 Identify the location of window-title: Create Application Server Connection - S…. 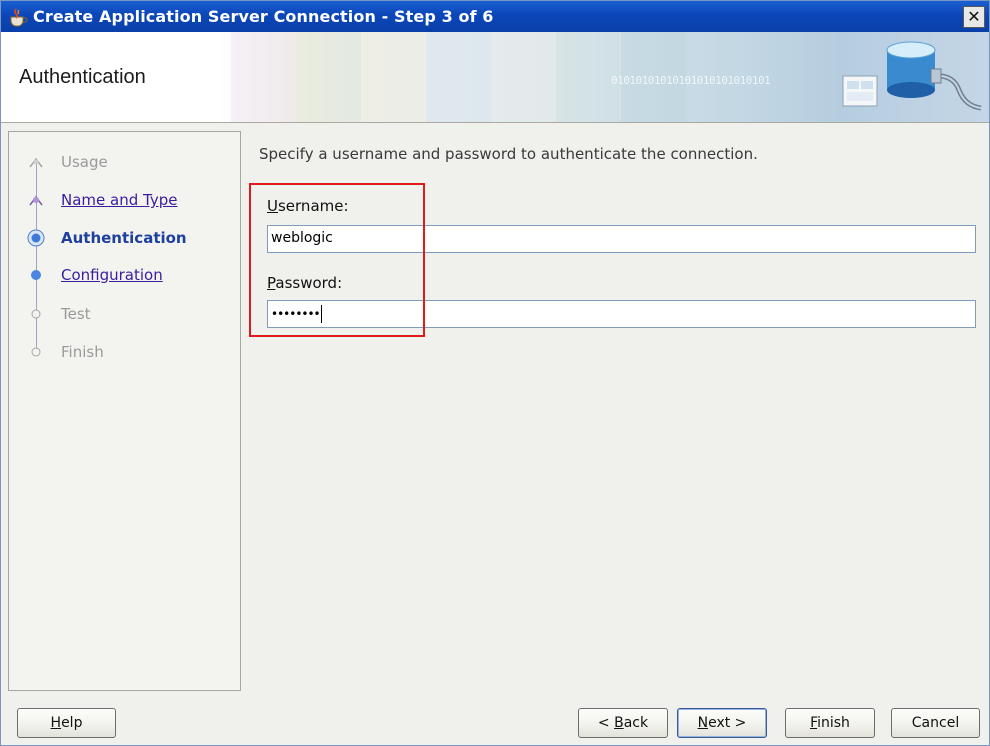
(263, 16).